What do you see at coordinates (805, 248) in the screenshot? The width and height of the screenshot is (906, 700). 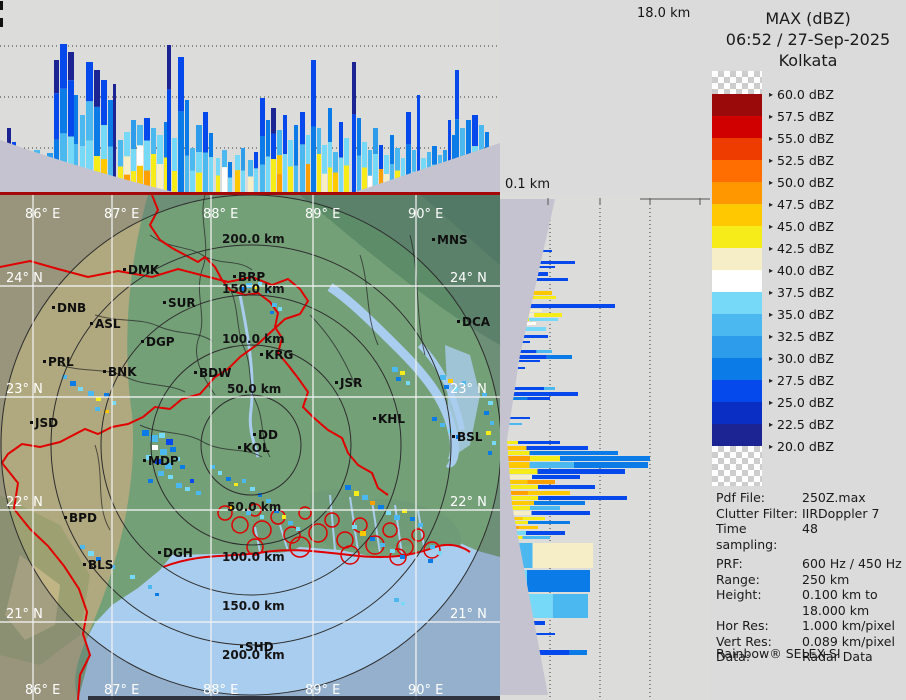 I see `dbz-value: 42.5 dBZ` at bounding box center [805, 248].